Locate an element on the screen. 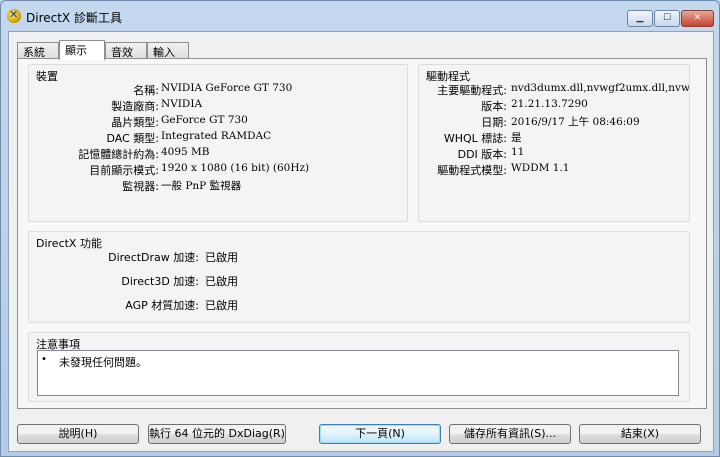 The height and width of the screenshot is (457, 720). title-bar: DirectX 診斷工具 ▁ ☐ ✕ is located at coordinates (360, 16).